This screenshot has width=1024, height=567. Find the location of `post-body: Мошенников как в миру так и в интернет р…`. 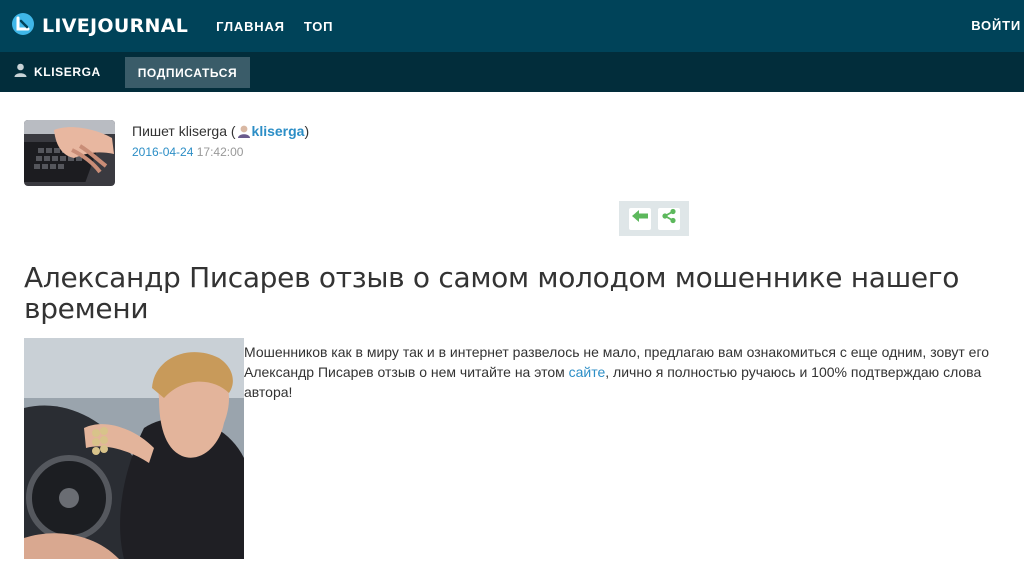

post-body: Мошенников как в миру так и в интернет р… is located at coordinates (630, 372).